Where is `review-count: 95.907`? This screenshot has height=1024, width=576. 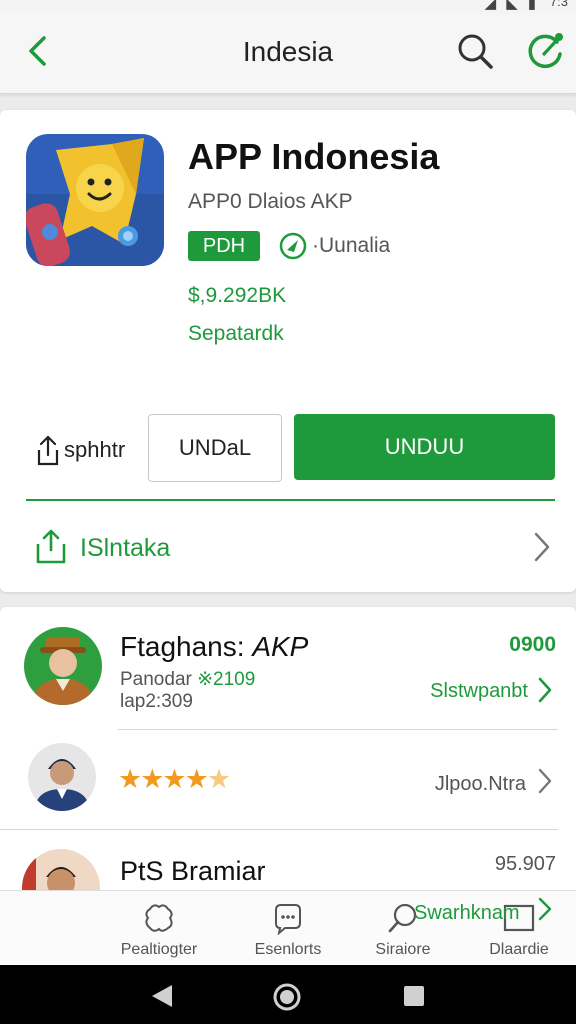 review-count: 95.907 is located at coordinates (525, 864).